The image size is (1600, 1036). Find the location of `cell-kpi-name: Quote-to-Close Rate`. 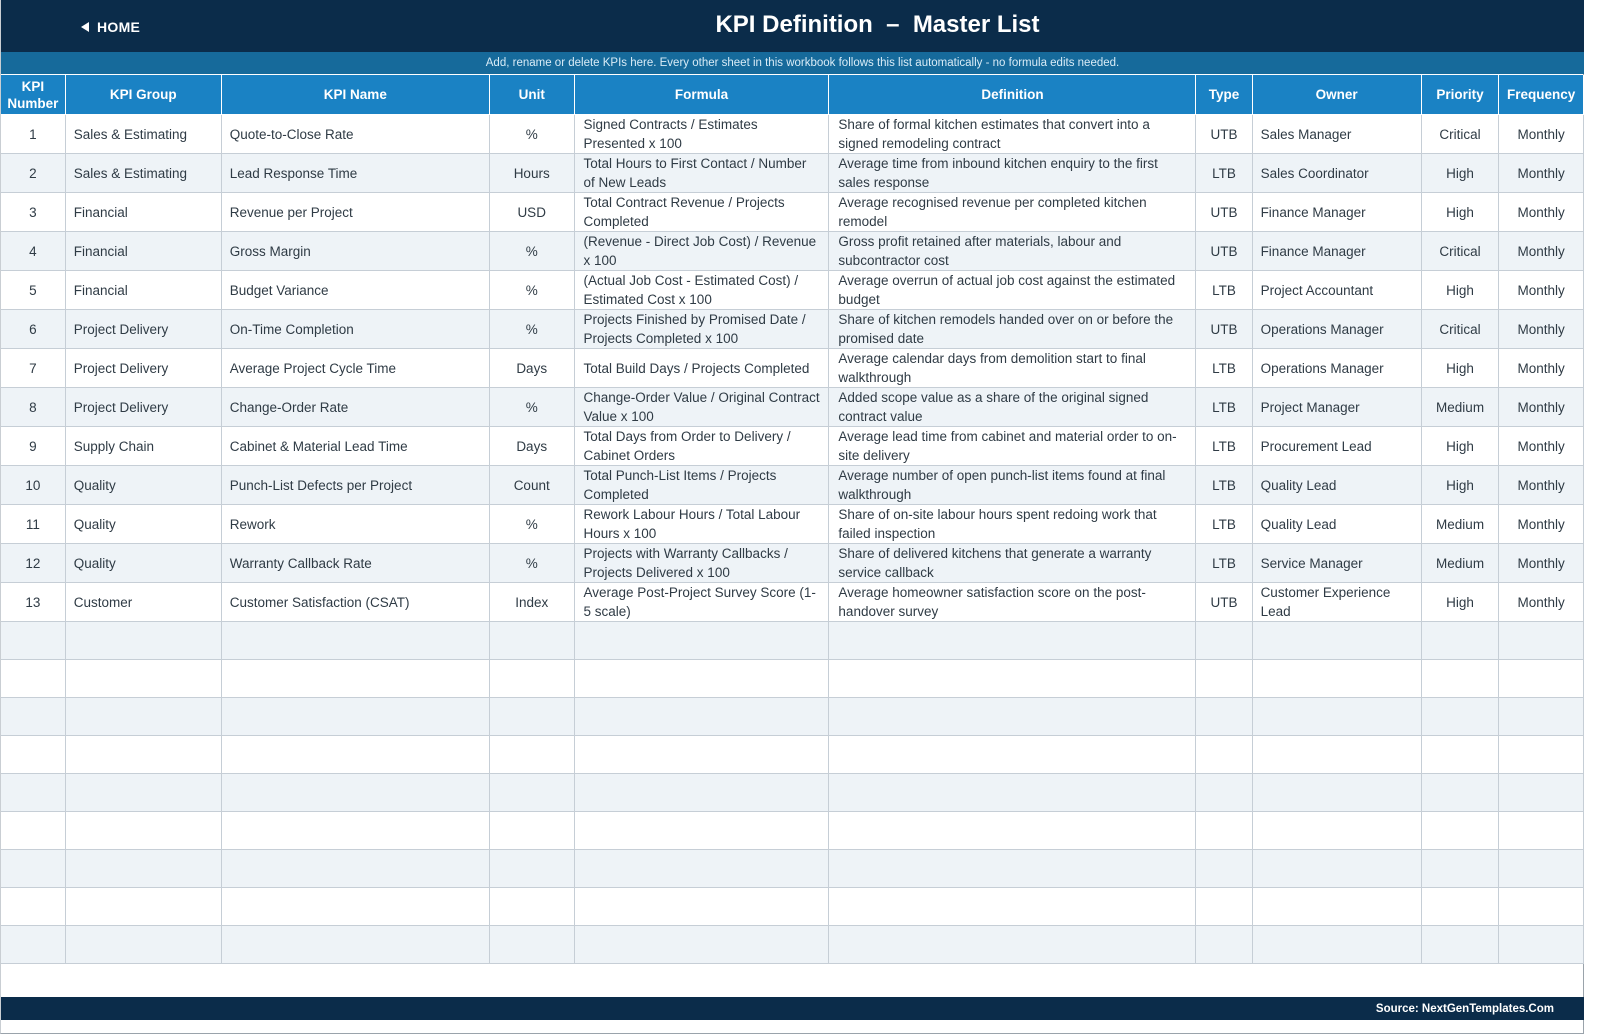

cell-kpi-name: Quote-to-Close Rate is located at coordinates (355, 134).